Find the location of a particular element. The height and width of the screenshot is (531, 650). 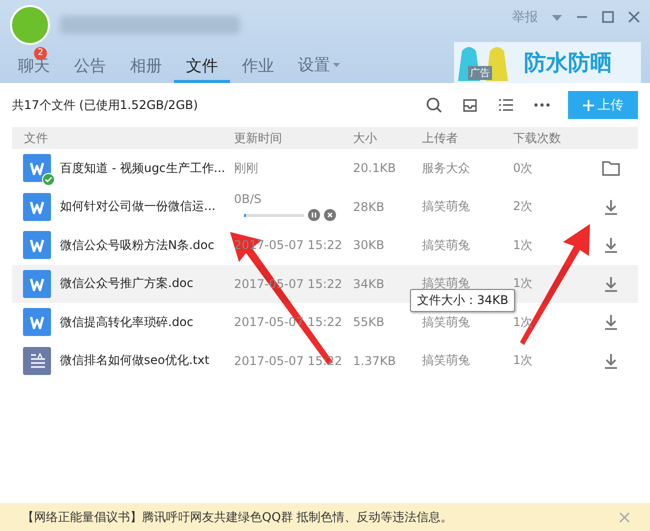

download-count: 0次 is located at coordinates (523, 168).